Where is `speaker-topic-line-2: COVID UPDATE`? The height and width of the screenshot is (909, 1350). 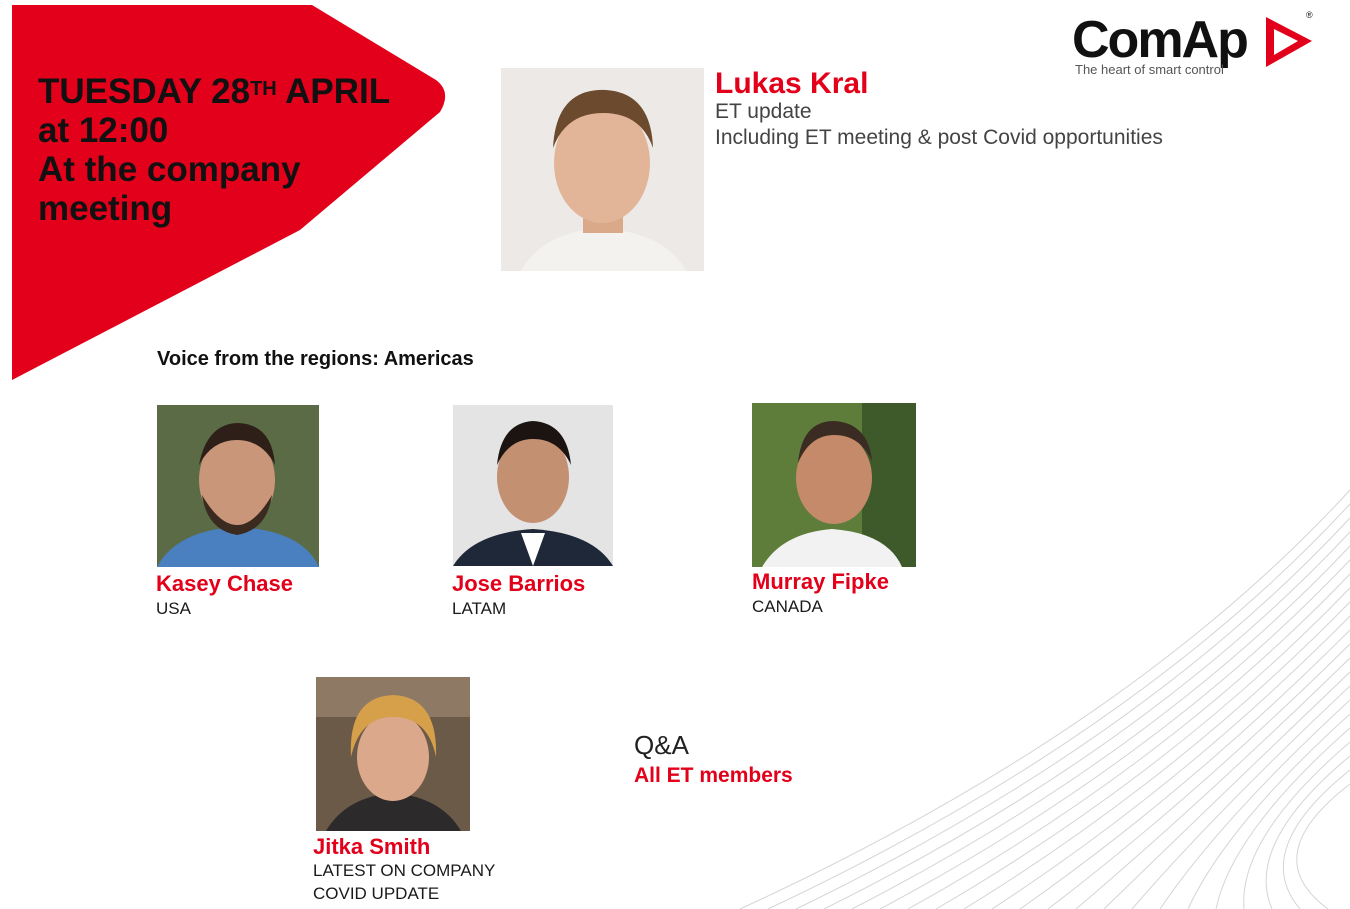
speaker-topic-line-2: COVID UPDATE is located at coordinates (376, 893).